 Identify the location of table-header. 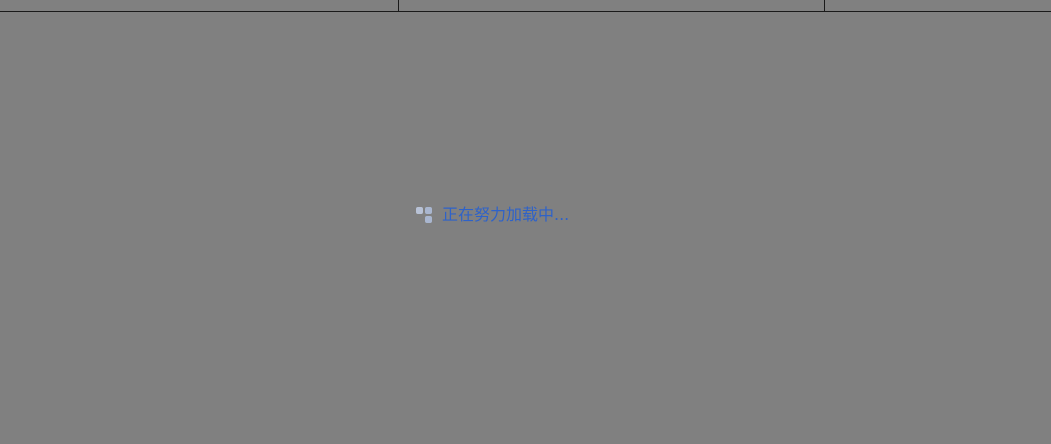
(525, 6).